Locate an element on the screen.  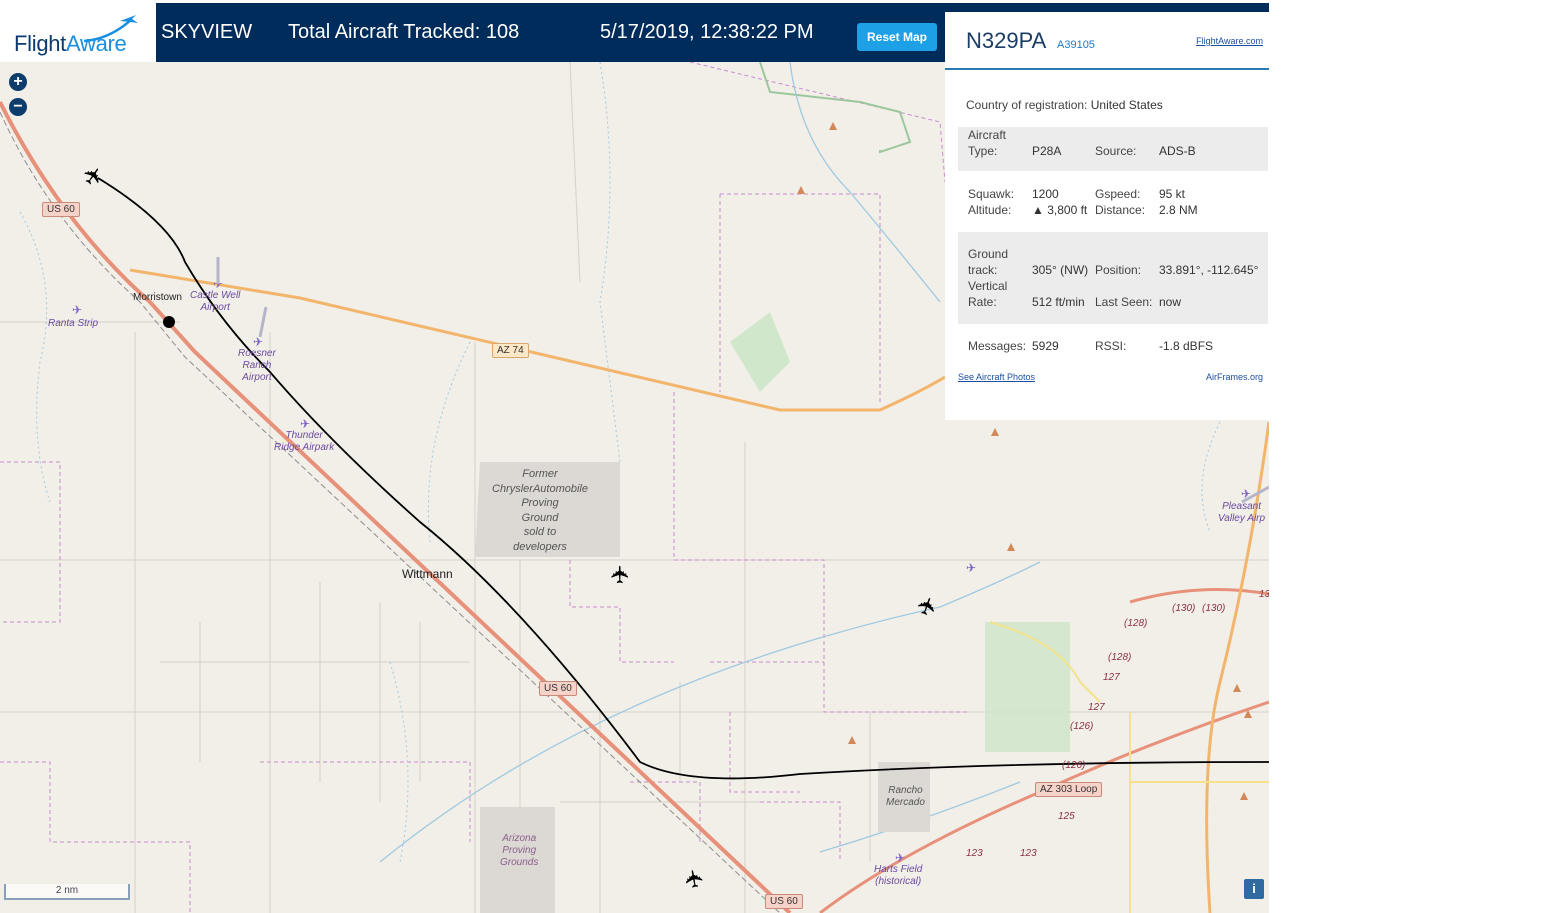
shield-az303-loop: AZ 303 Loop is located at coordinates (1069, 789).